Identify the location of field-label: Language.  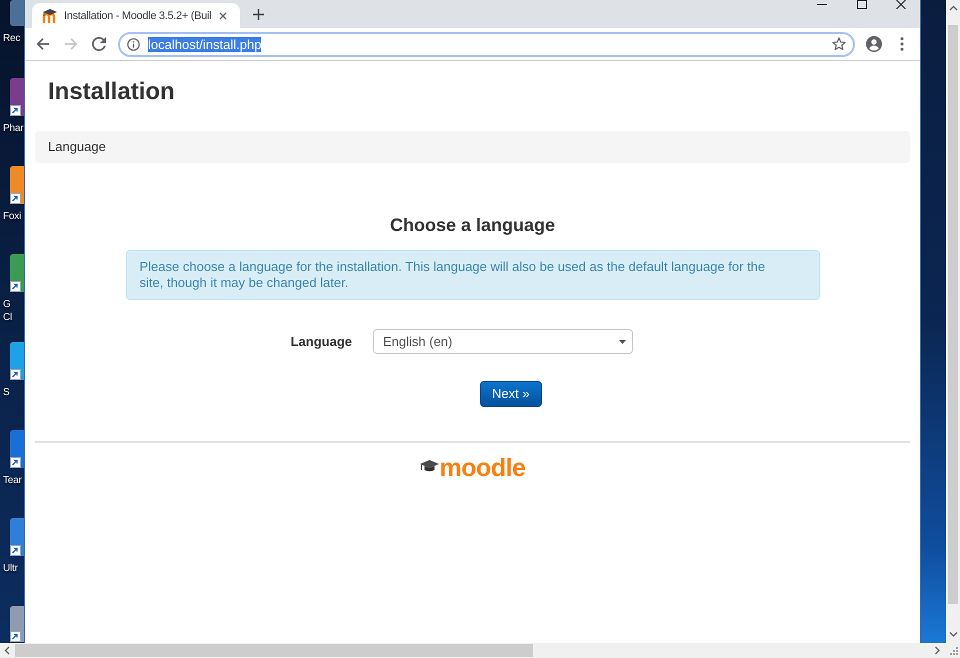
(321, 342).